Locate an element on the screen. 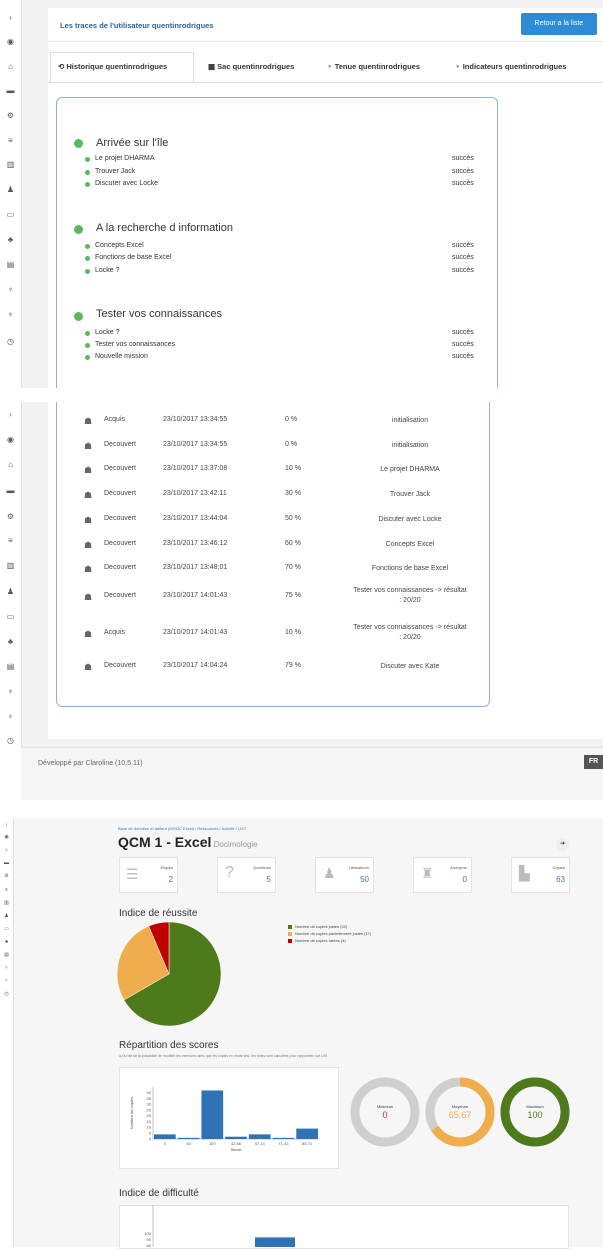 Image resolution: width=603 pixels, height=1249 pixels. list-item: Concepts Excel is located at coordinates (119, 245).